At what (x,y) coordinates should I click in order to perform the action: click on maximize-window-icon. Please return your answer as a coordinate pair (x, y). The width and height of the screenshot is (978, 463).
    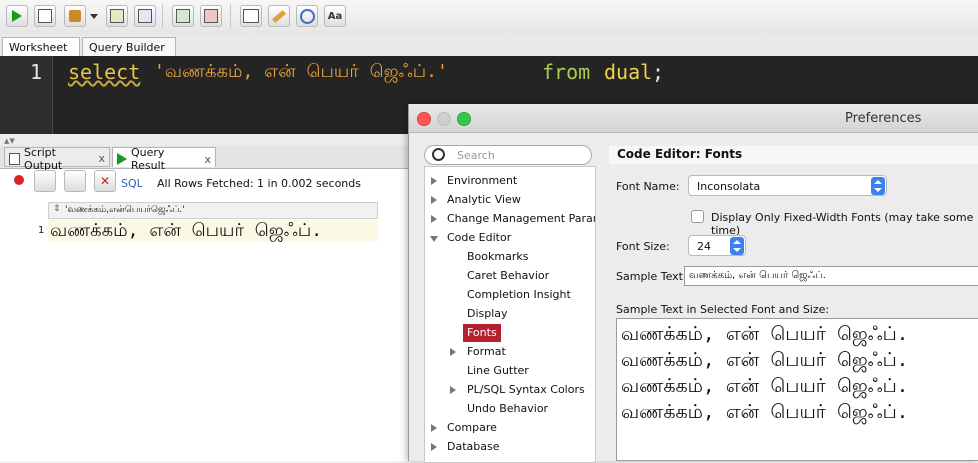
    Looking at the image, I should click on (464, 119).